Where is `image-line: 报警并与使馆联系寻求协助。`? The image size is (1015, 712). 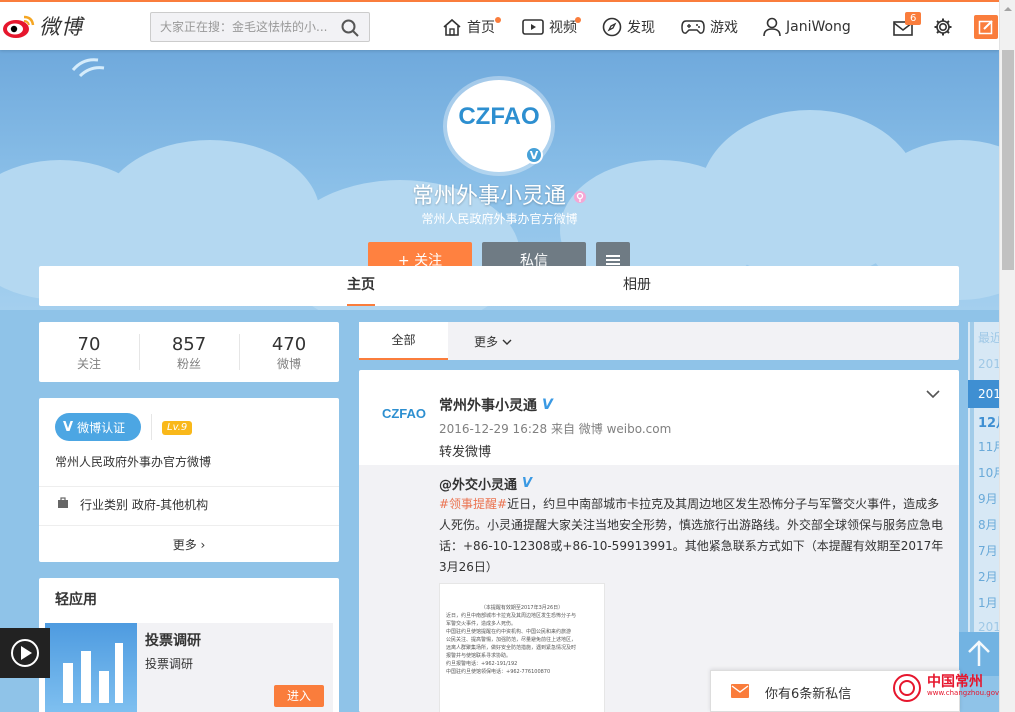 image-line: 报警并与使馆联系寻求协助。 is located at coordinates (479, 656).